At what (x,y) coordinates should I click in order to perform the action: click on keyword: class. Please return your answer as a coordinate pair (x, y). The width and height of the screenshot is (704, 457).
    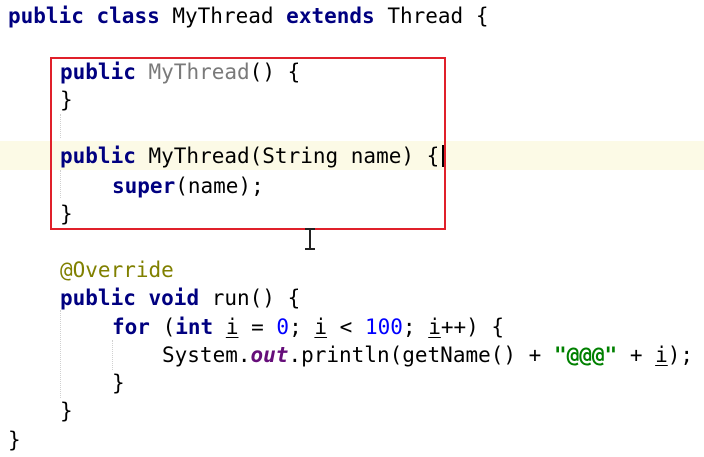
    Looking at the image, I should click on (128, 16).